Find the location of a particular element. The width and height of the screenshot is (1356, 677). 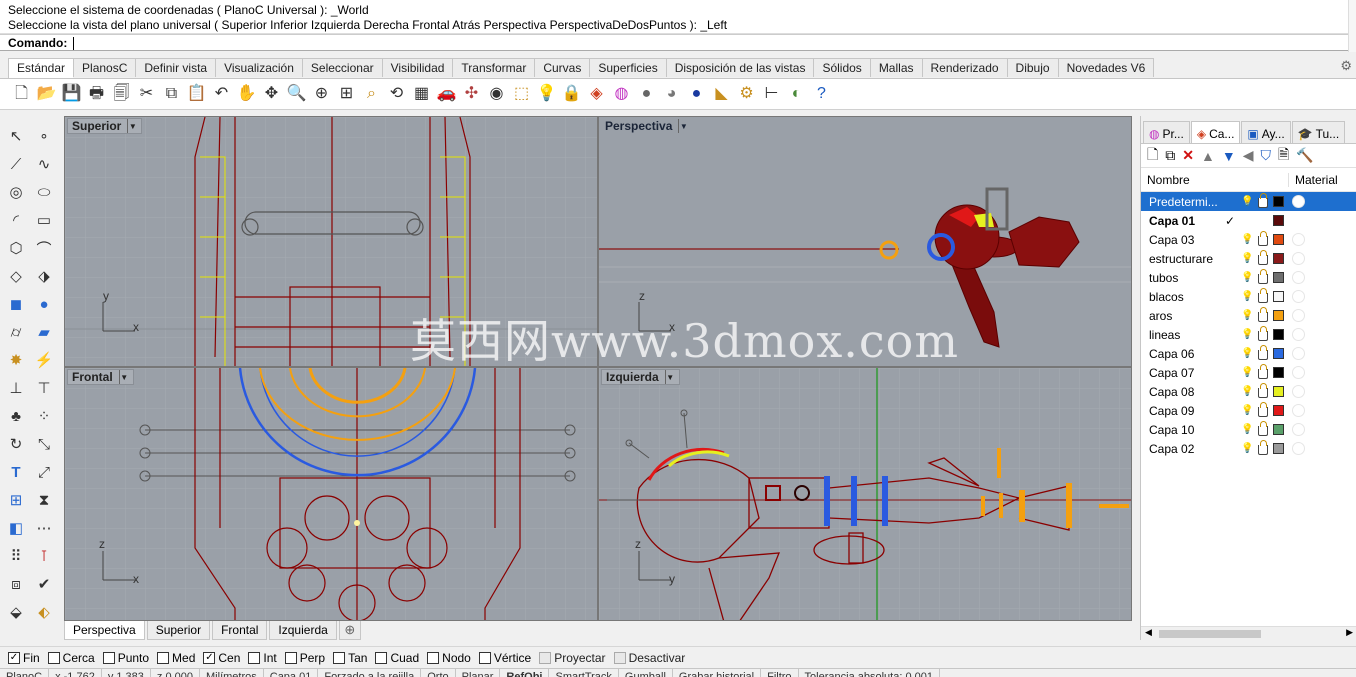

layer-row: blacos 💡 is located at coordinates (1248, 296).